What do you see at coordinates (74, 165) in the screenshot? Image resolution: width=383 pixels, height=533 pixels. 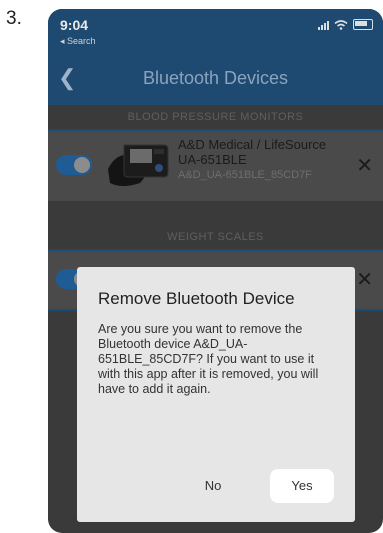 I see `device-enabled-toggle` at bounding box center [74, 165].